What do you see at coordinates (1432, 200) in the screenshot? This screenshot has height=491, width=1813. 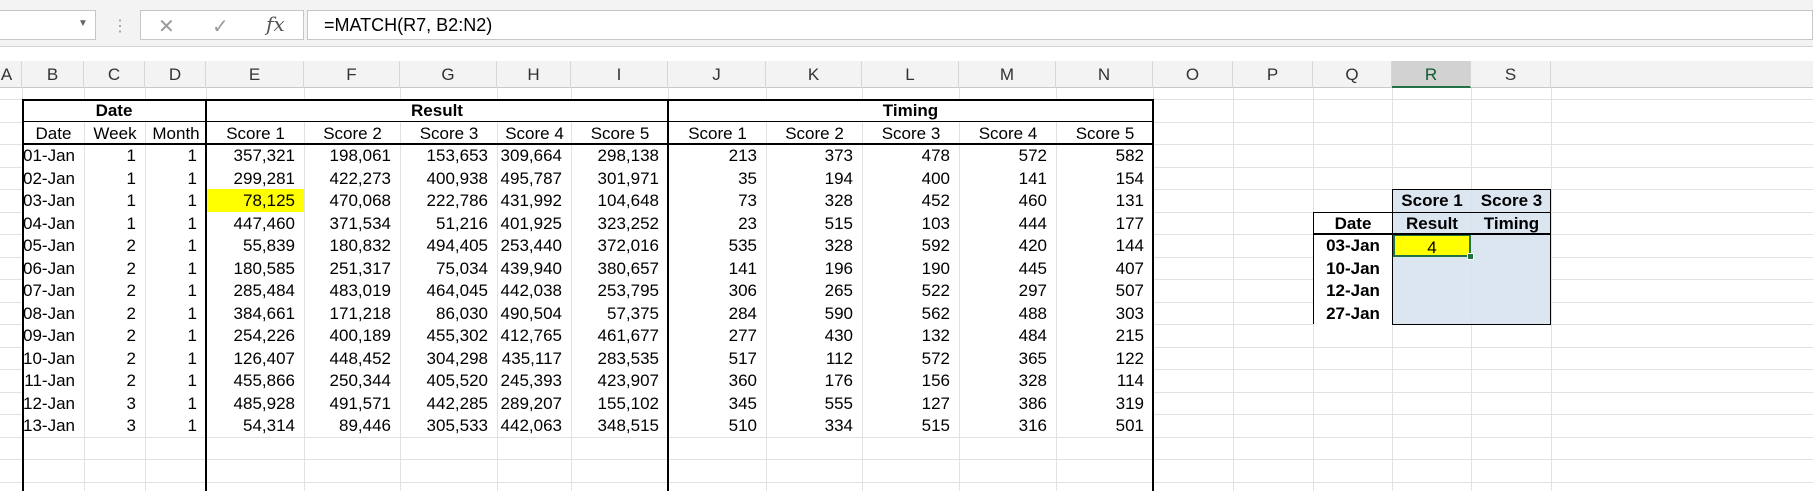 I see `lookup-header: Score 1` at bounding box center [1432, 200].